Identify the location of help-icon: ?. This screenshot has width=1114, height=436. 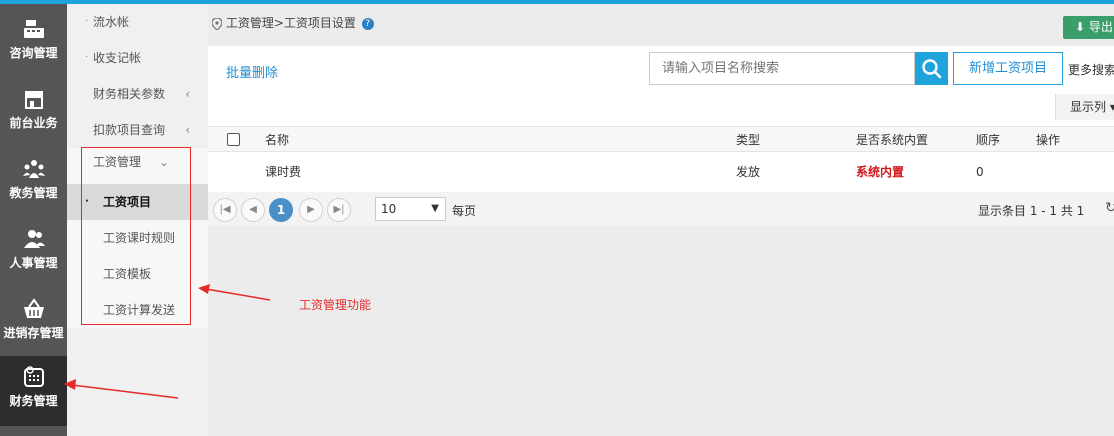
(367, 23).